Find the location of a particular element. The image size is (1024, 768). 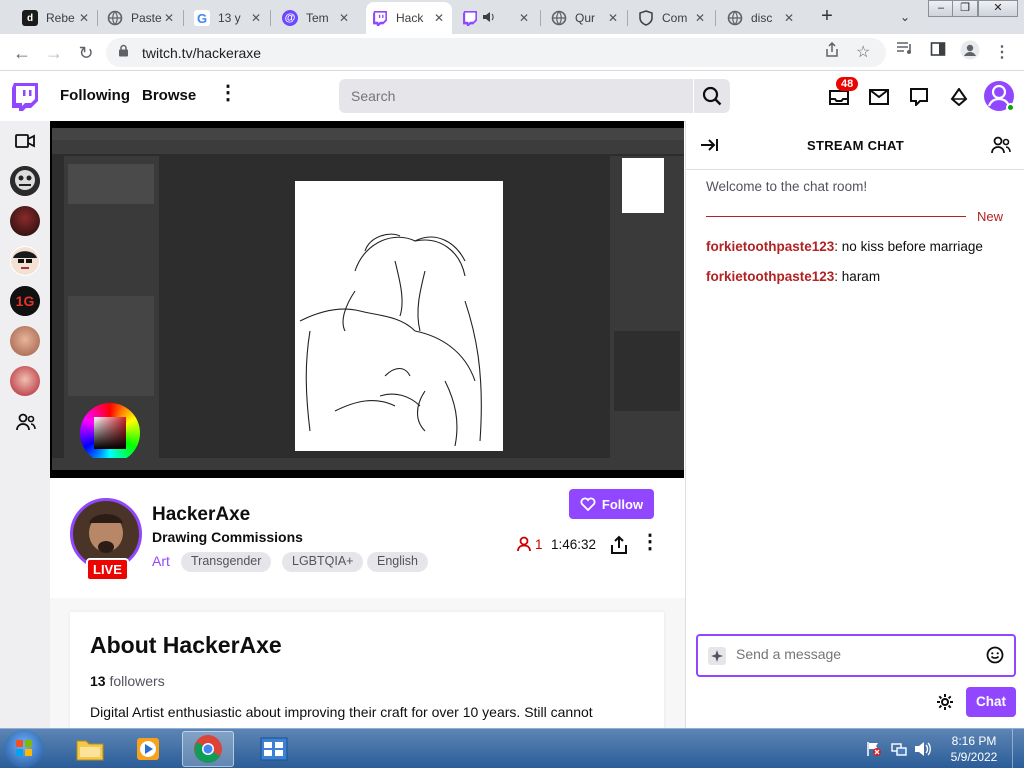

tab-0: d Rebe ✕ is located at coordinates (56, 18).